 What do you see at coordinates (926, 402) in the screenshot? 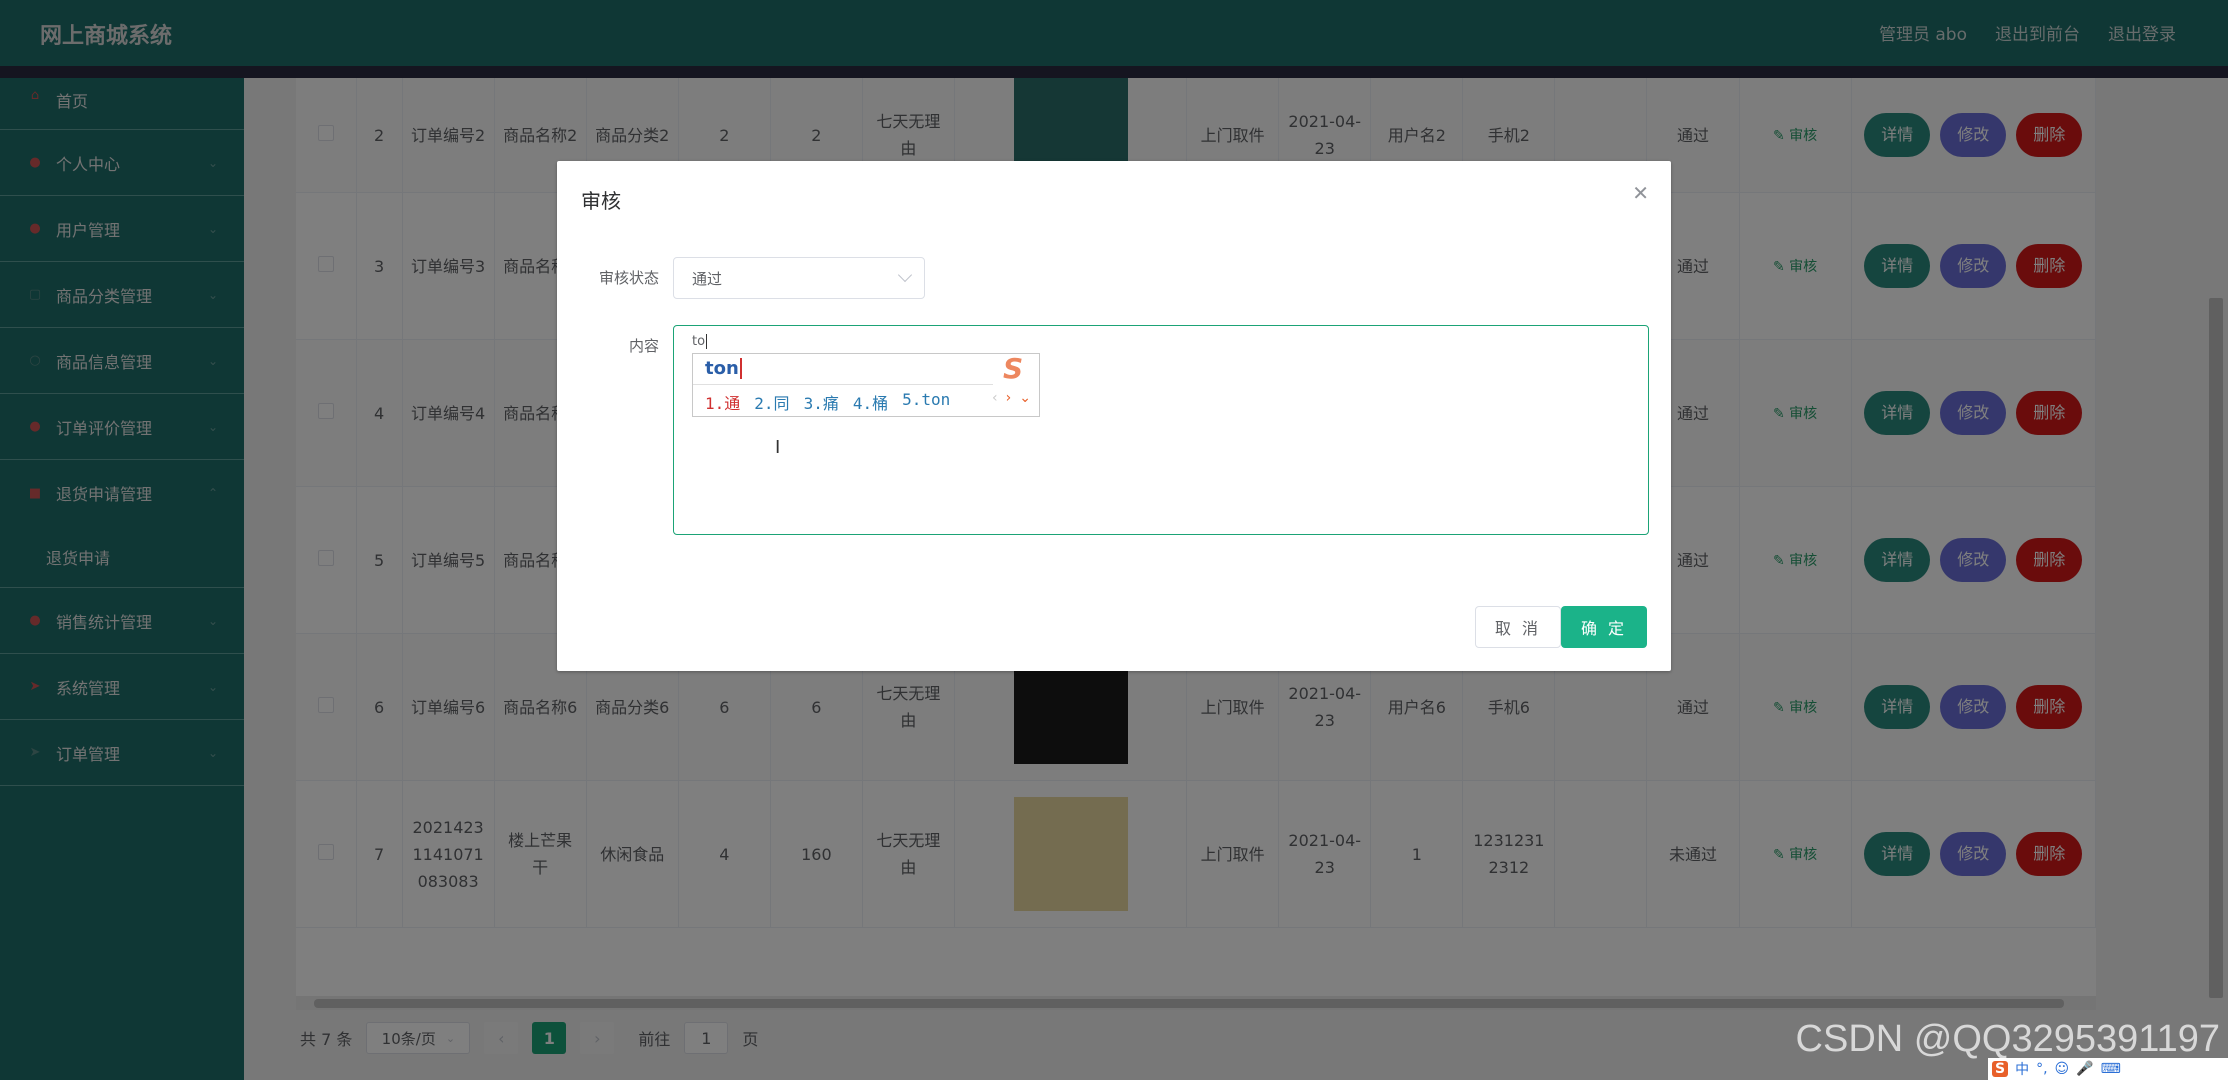
I see `ime-candidate: 5.ton` at bounding box center [926, 402].